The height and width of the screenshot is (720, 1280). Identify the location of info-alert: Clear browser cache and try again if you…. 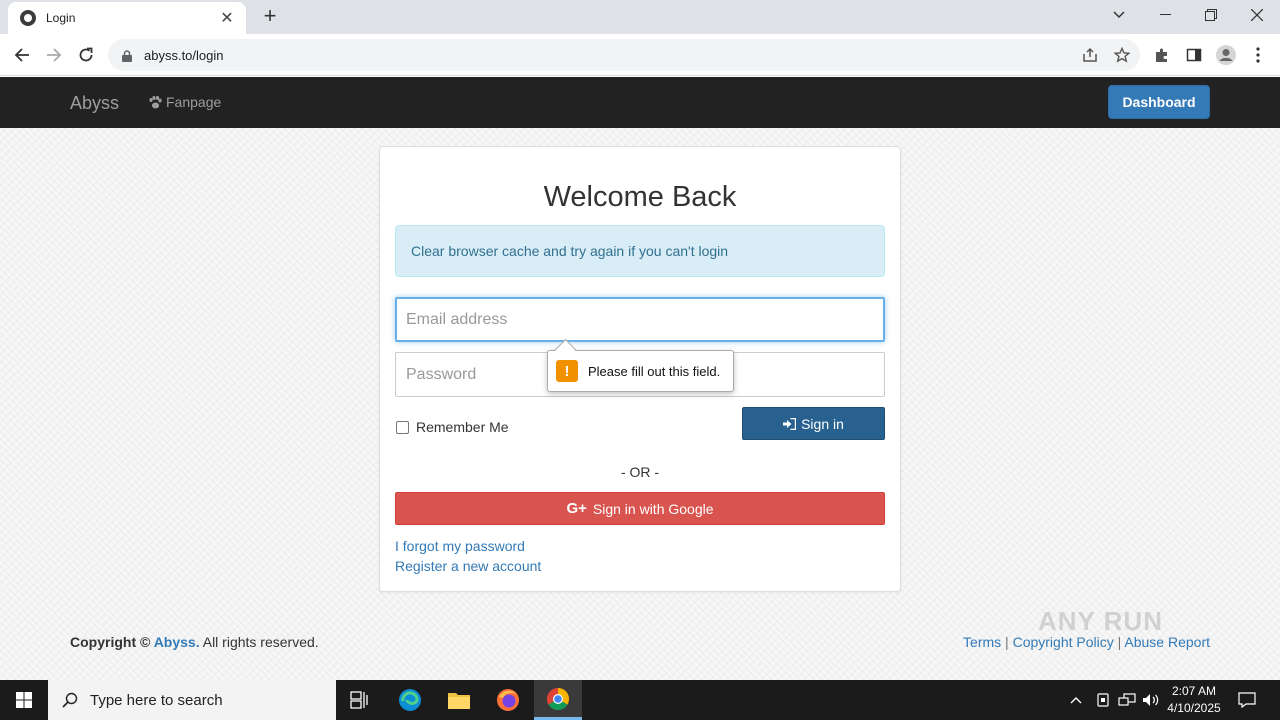
(640, 251).